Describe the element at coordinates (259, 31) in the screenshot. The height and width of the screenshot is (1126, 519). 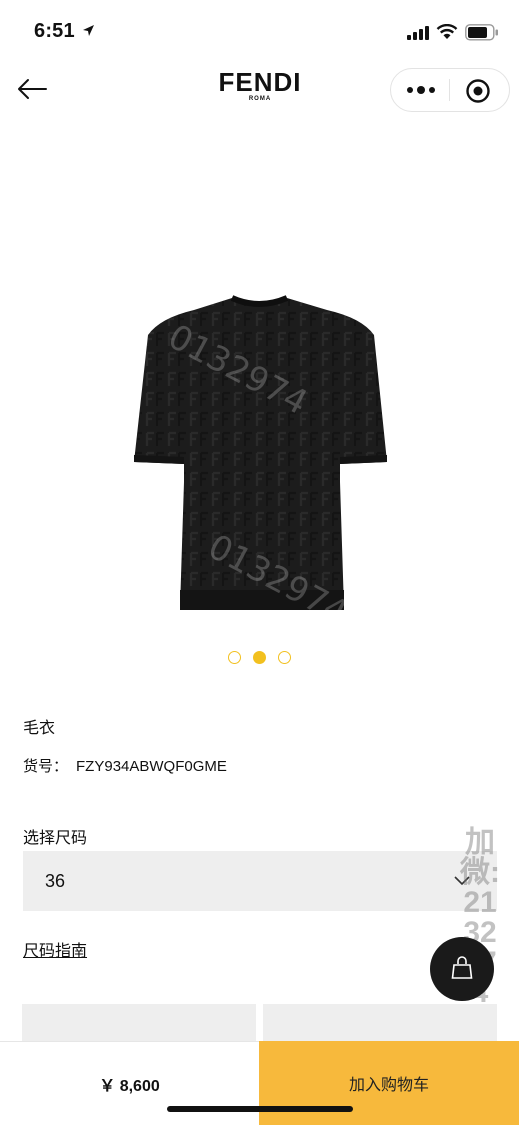
I see `status-bar: 6:51` at that location.